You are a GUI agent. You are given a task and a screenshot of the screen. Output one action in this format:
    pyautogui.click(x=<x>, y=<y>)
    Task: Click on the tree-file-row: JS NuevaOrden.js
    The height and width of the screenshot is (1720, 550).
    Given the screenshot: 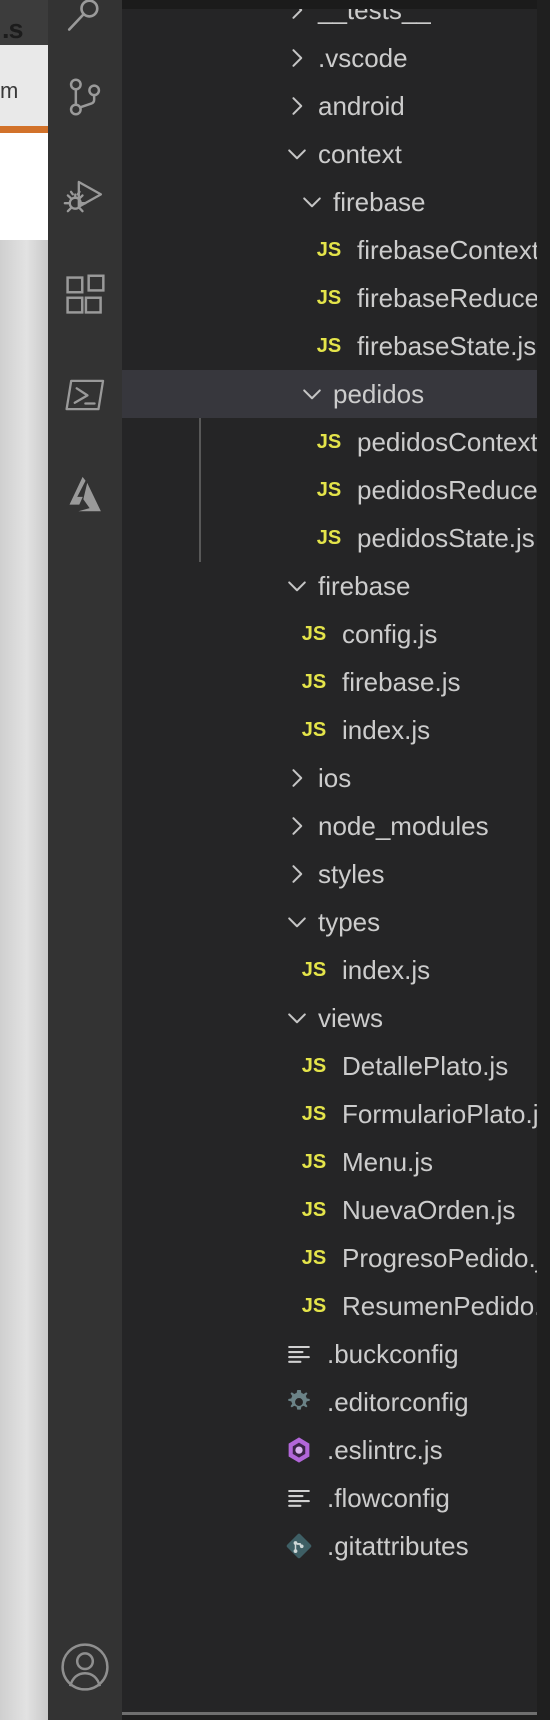 What is the action you would take?
    pyautogui.click(x=329, y=1210)
    